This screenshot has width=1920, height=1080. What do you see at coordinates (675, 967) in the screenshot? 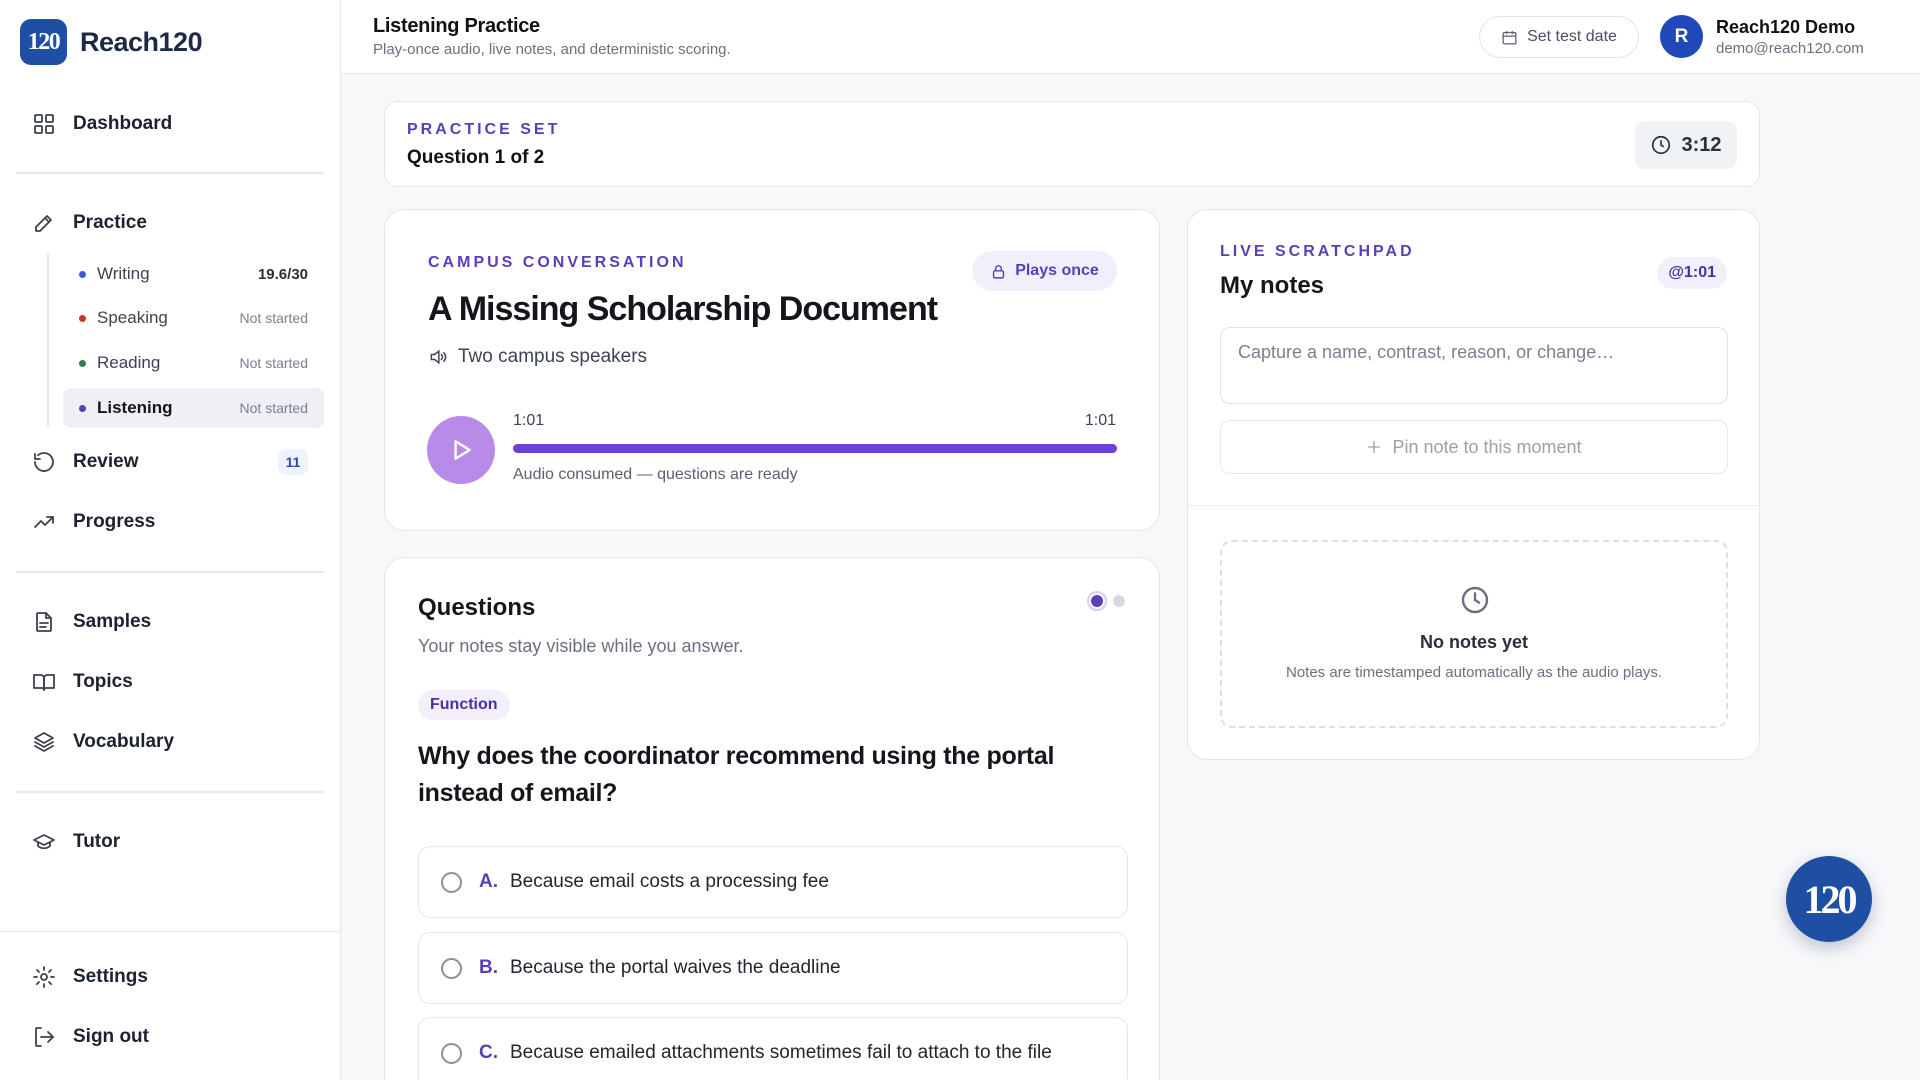
I see `option-text: Because the portal waives the deadline` at bounding box center [675, 967].